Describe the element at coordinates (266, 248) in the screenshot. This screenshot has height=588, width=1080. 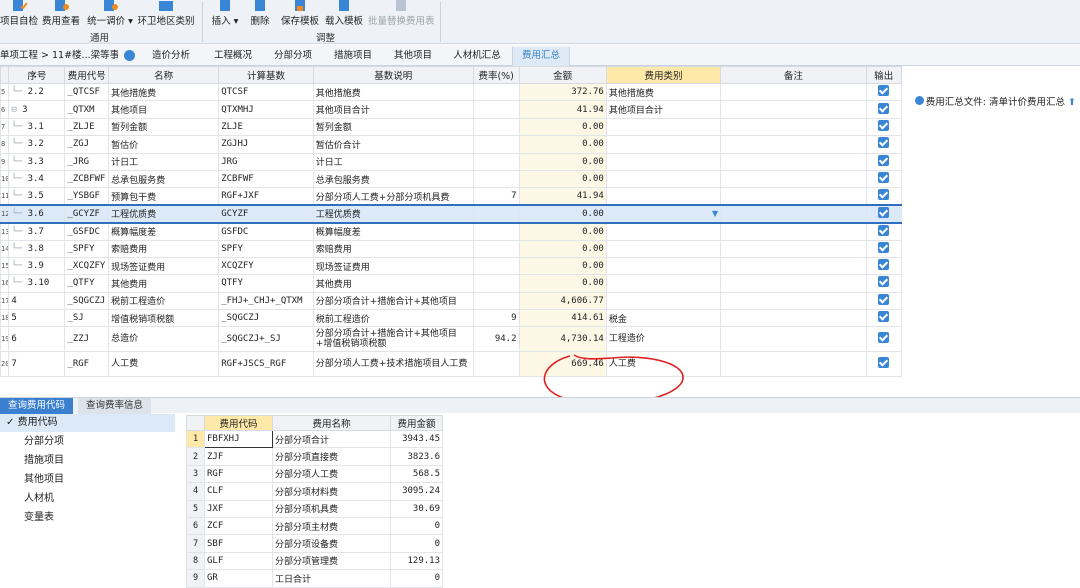
I see `cell-base: SPFY` at that location.